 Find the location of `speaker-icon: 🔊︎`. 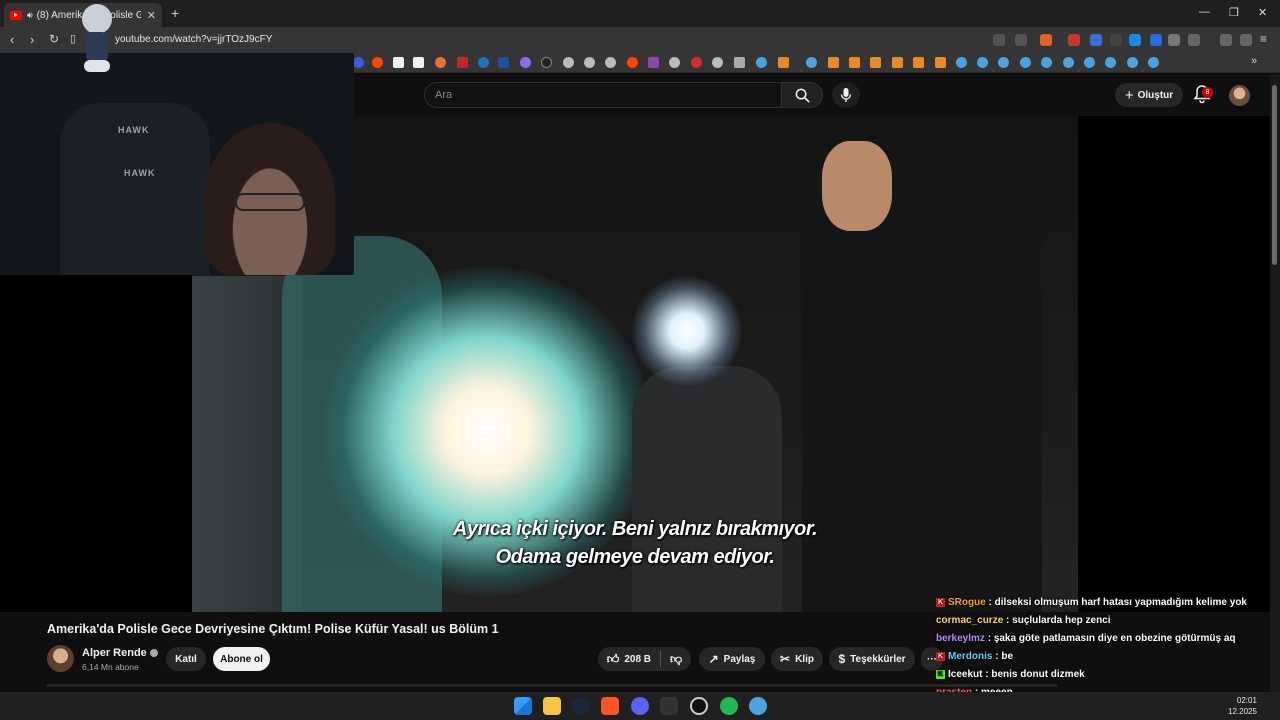

speaker-icon: 🔊︎ is located at coordinates (30, 15).